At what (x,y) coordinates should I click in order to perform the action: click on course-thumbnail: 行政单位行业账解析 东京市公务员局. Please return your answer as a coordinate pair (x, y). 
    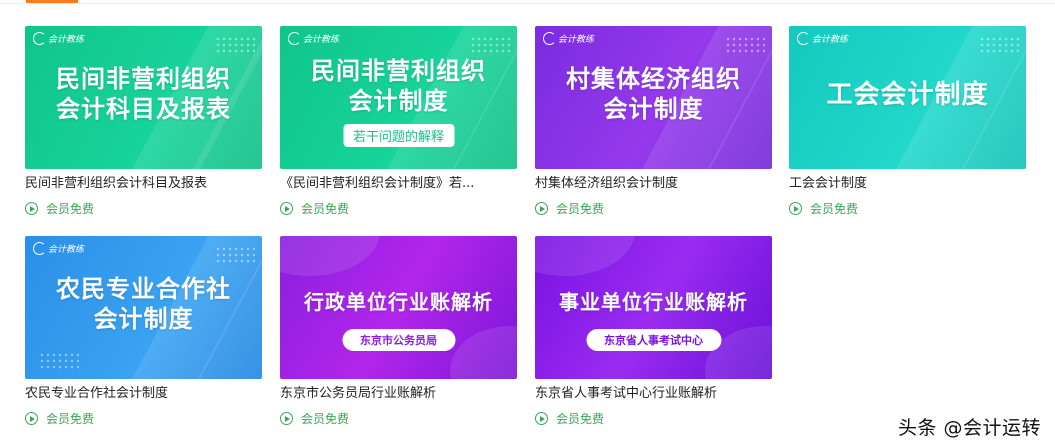
    Looking at the image, I should click on (398, 307).